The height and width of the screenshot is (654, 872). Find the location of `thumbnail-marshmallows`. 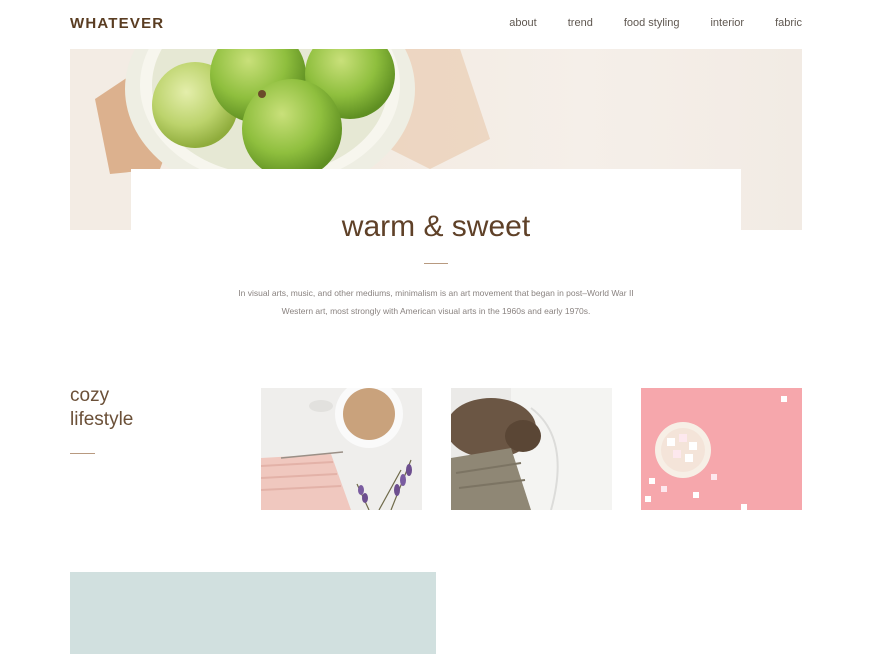

thumbnail-marshmallows is located at coordinates (721, 449).